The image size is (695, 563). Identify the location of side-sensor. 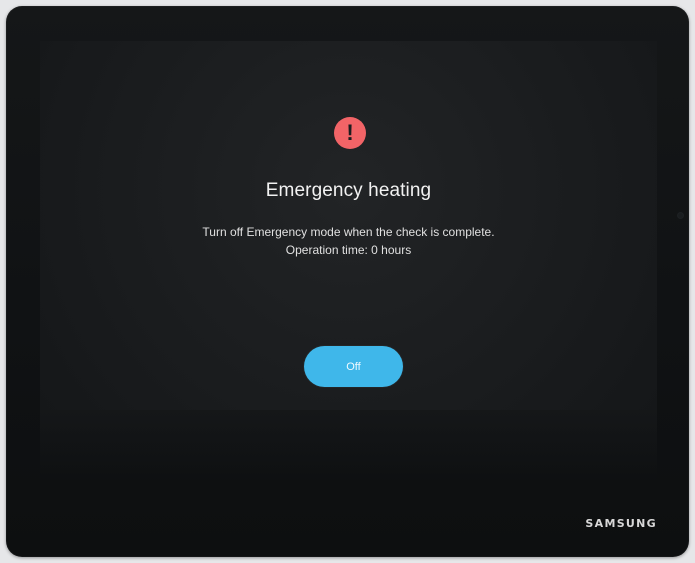
(680, 215).